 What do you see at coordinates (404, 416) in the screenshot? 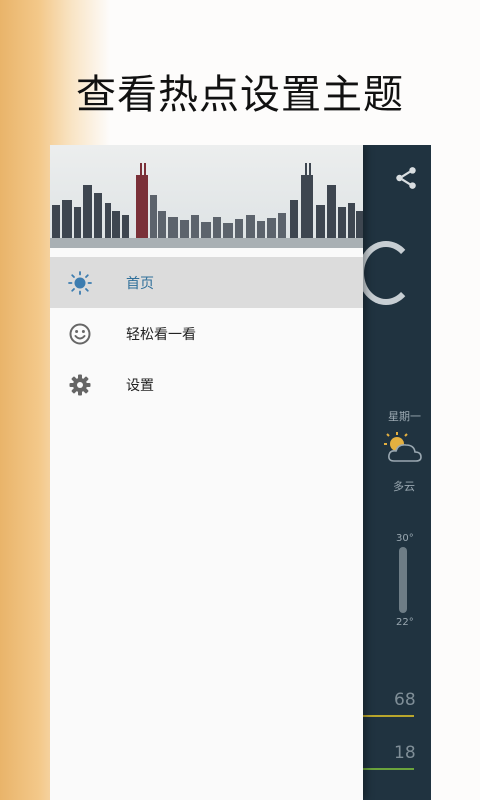
I see `weekday-label: 星期一` at bounding box center [404, 416].